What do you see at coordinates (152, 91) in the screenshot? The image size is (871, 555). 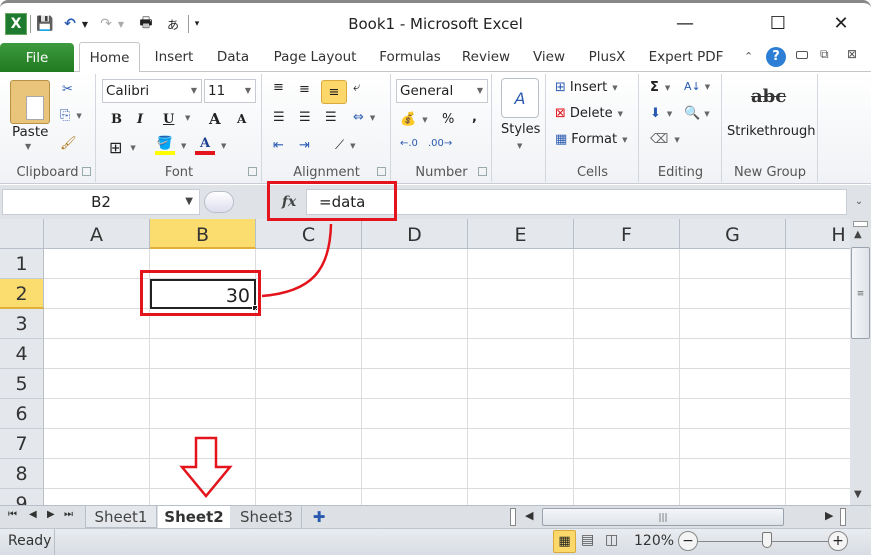 I see `font-name-combo: Calibri ▼` at bounding box center [152, 91].